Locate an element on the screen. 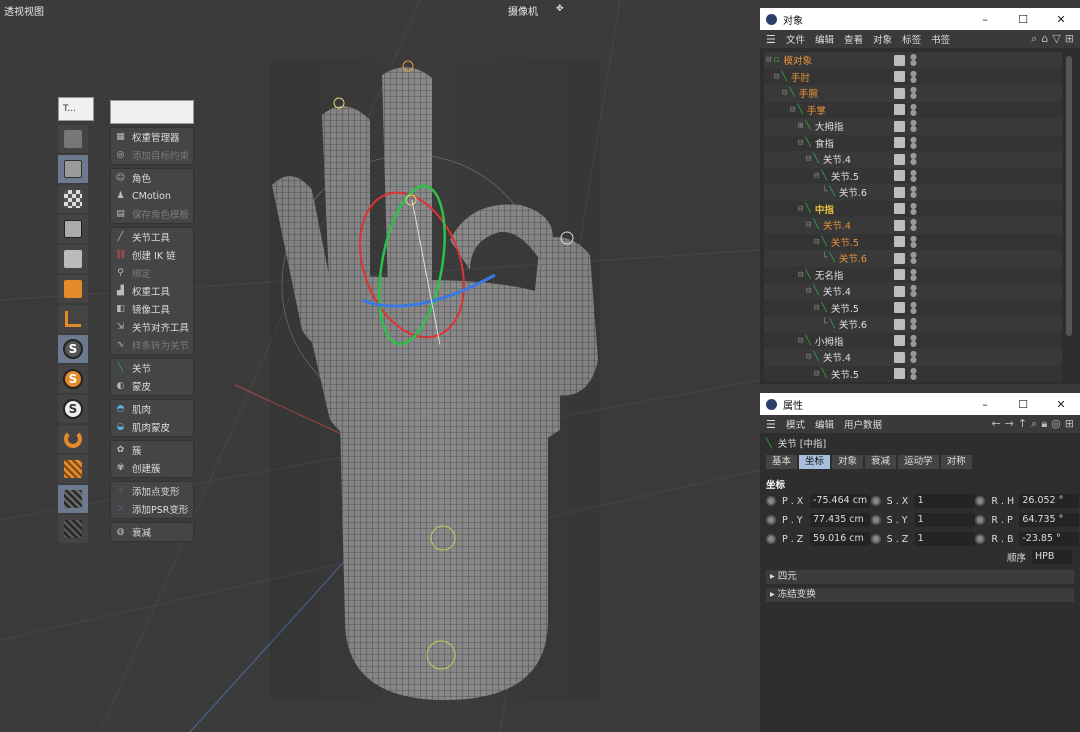 This screenshot has width=1080, height=732. palette-menu-item: ⁙ 添加PSR变形 is located at coordinates (152, 509).